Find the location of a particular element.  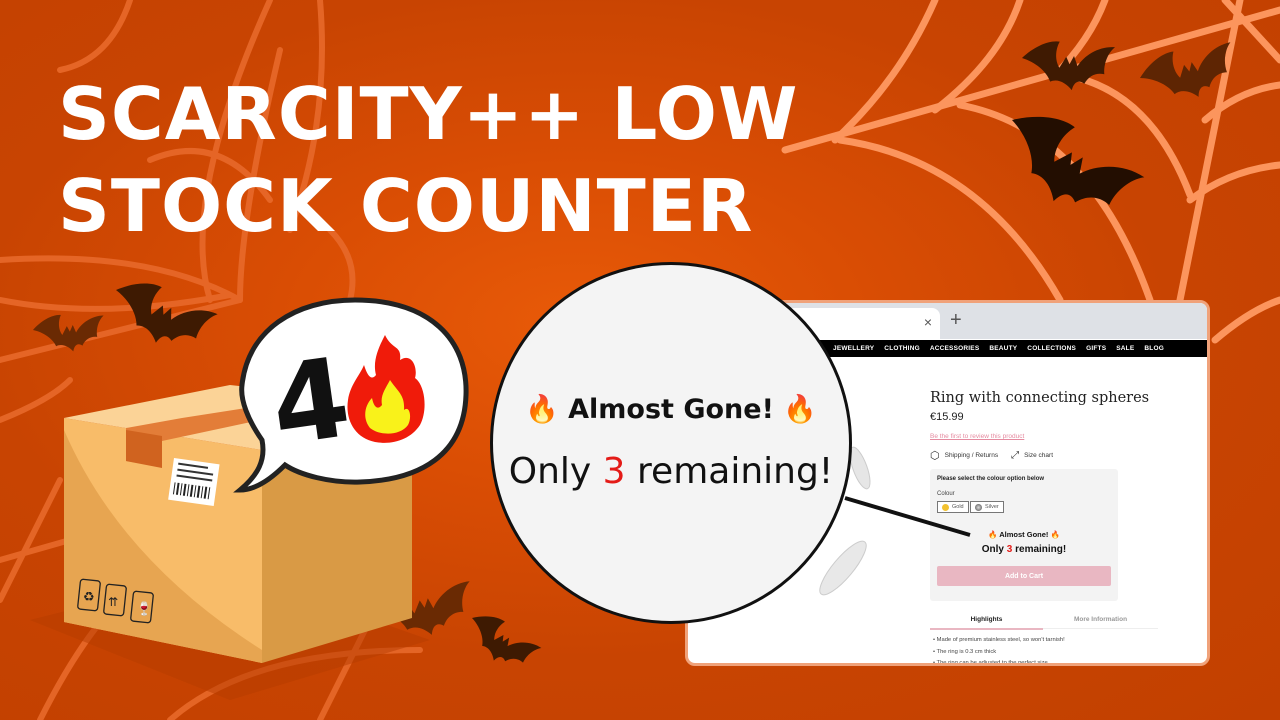

magnified-remaining-text: Only 3 remaining! is located at coordinates (671, 471).